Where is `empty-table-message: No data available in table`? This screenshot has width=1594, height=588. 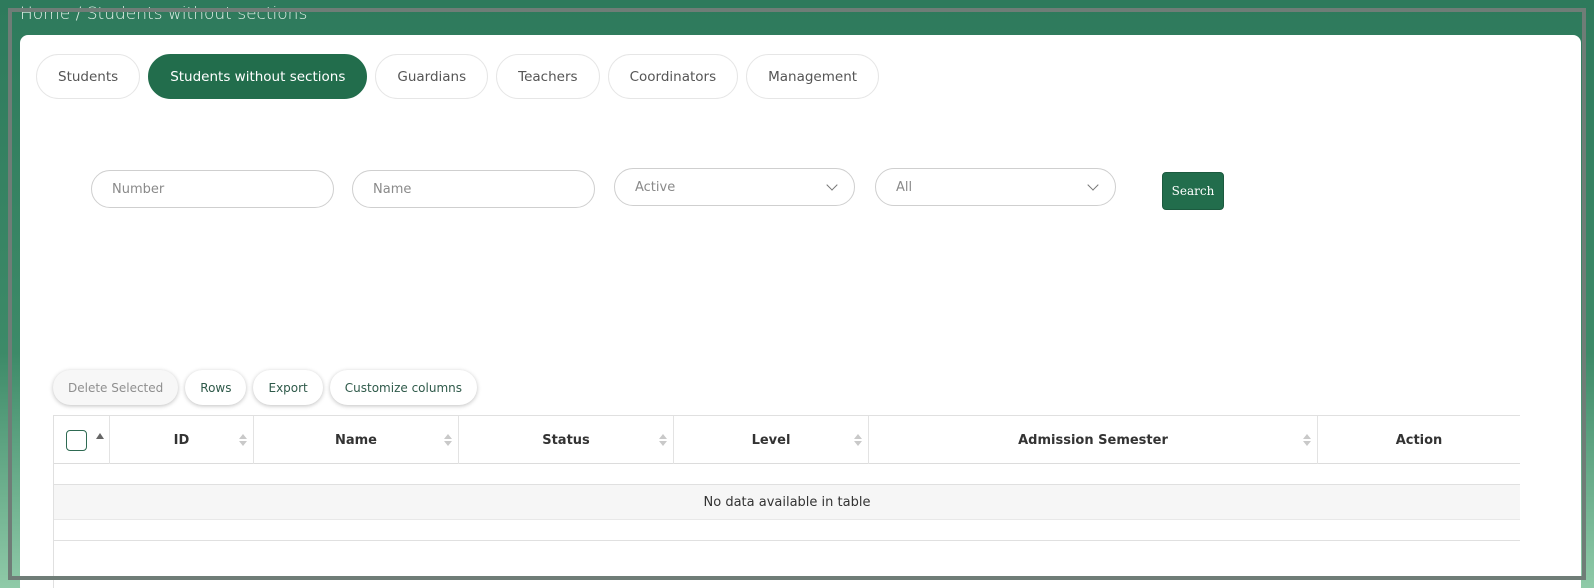
empty-table-message: No data available in table is located at coordinates (787, 502).